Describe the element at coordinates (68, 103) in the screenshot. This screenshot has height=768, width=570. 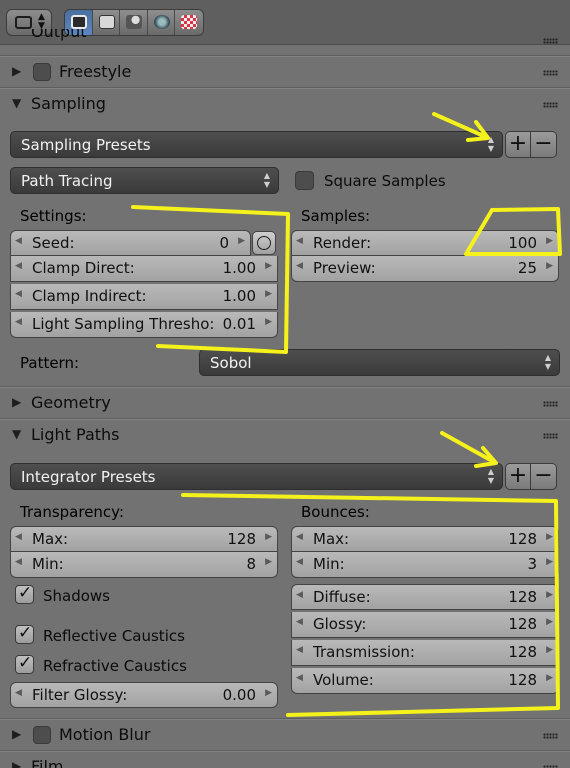
I see `panel-sampling-title: Sampling` at that location.